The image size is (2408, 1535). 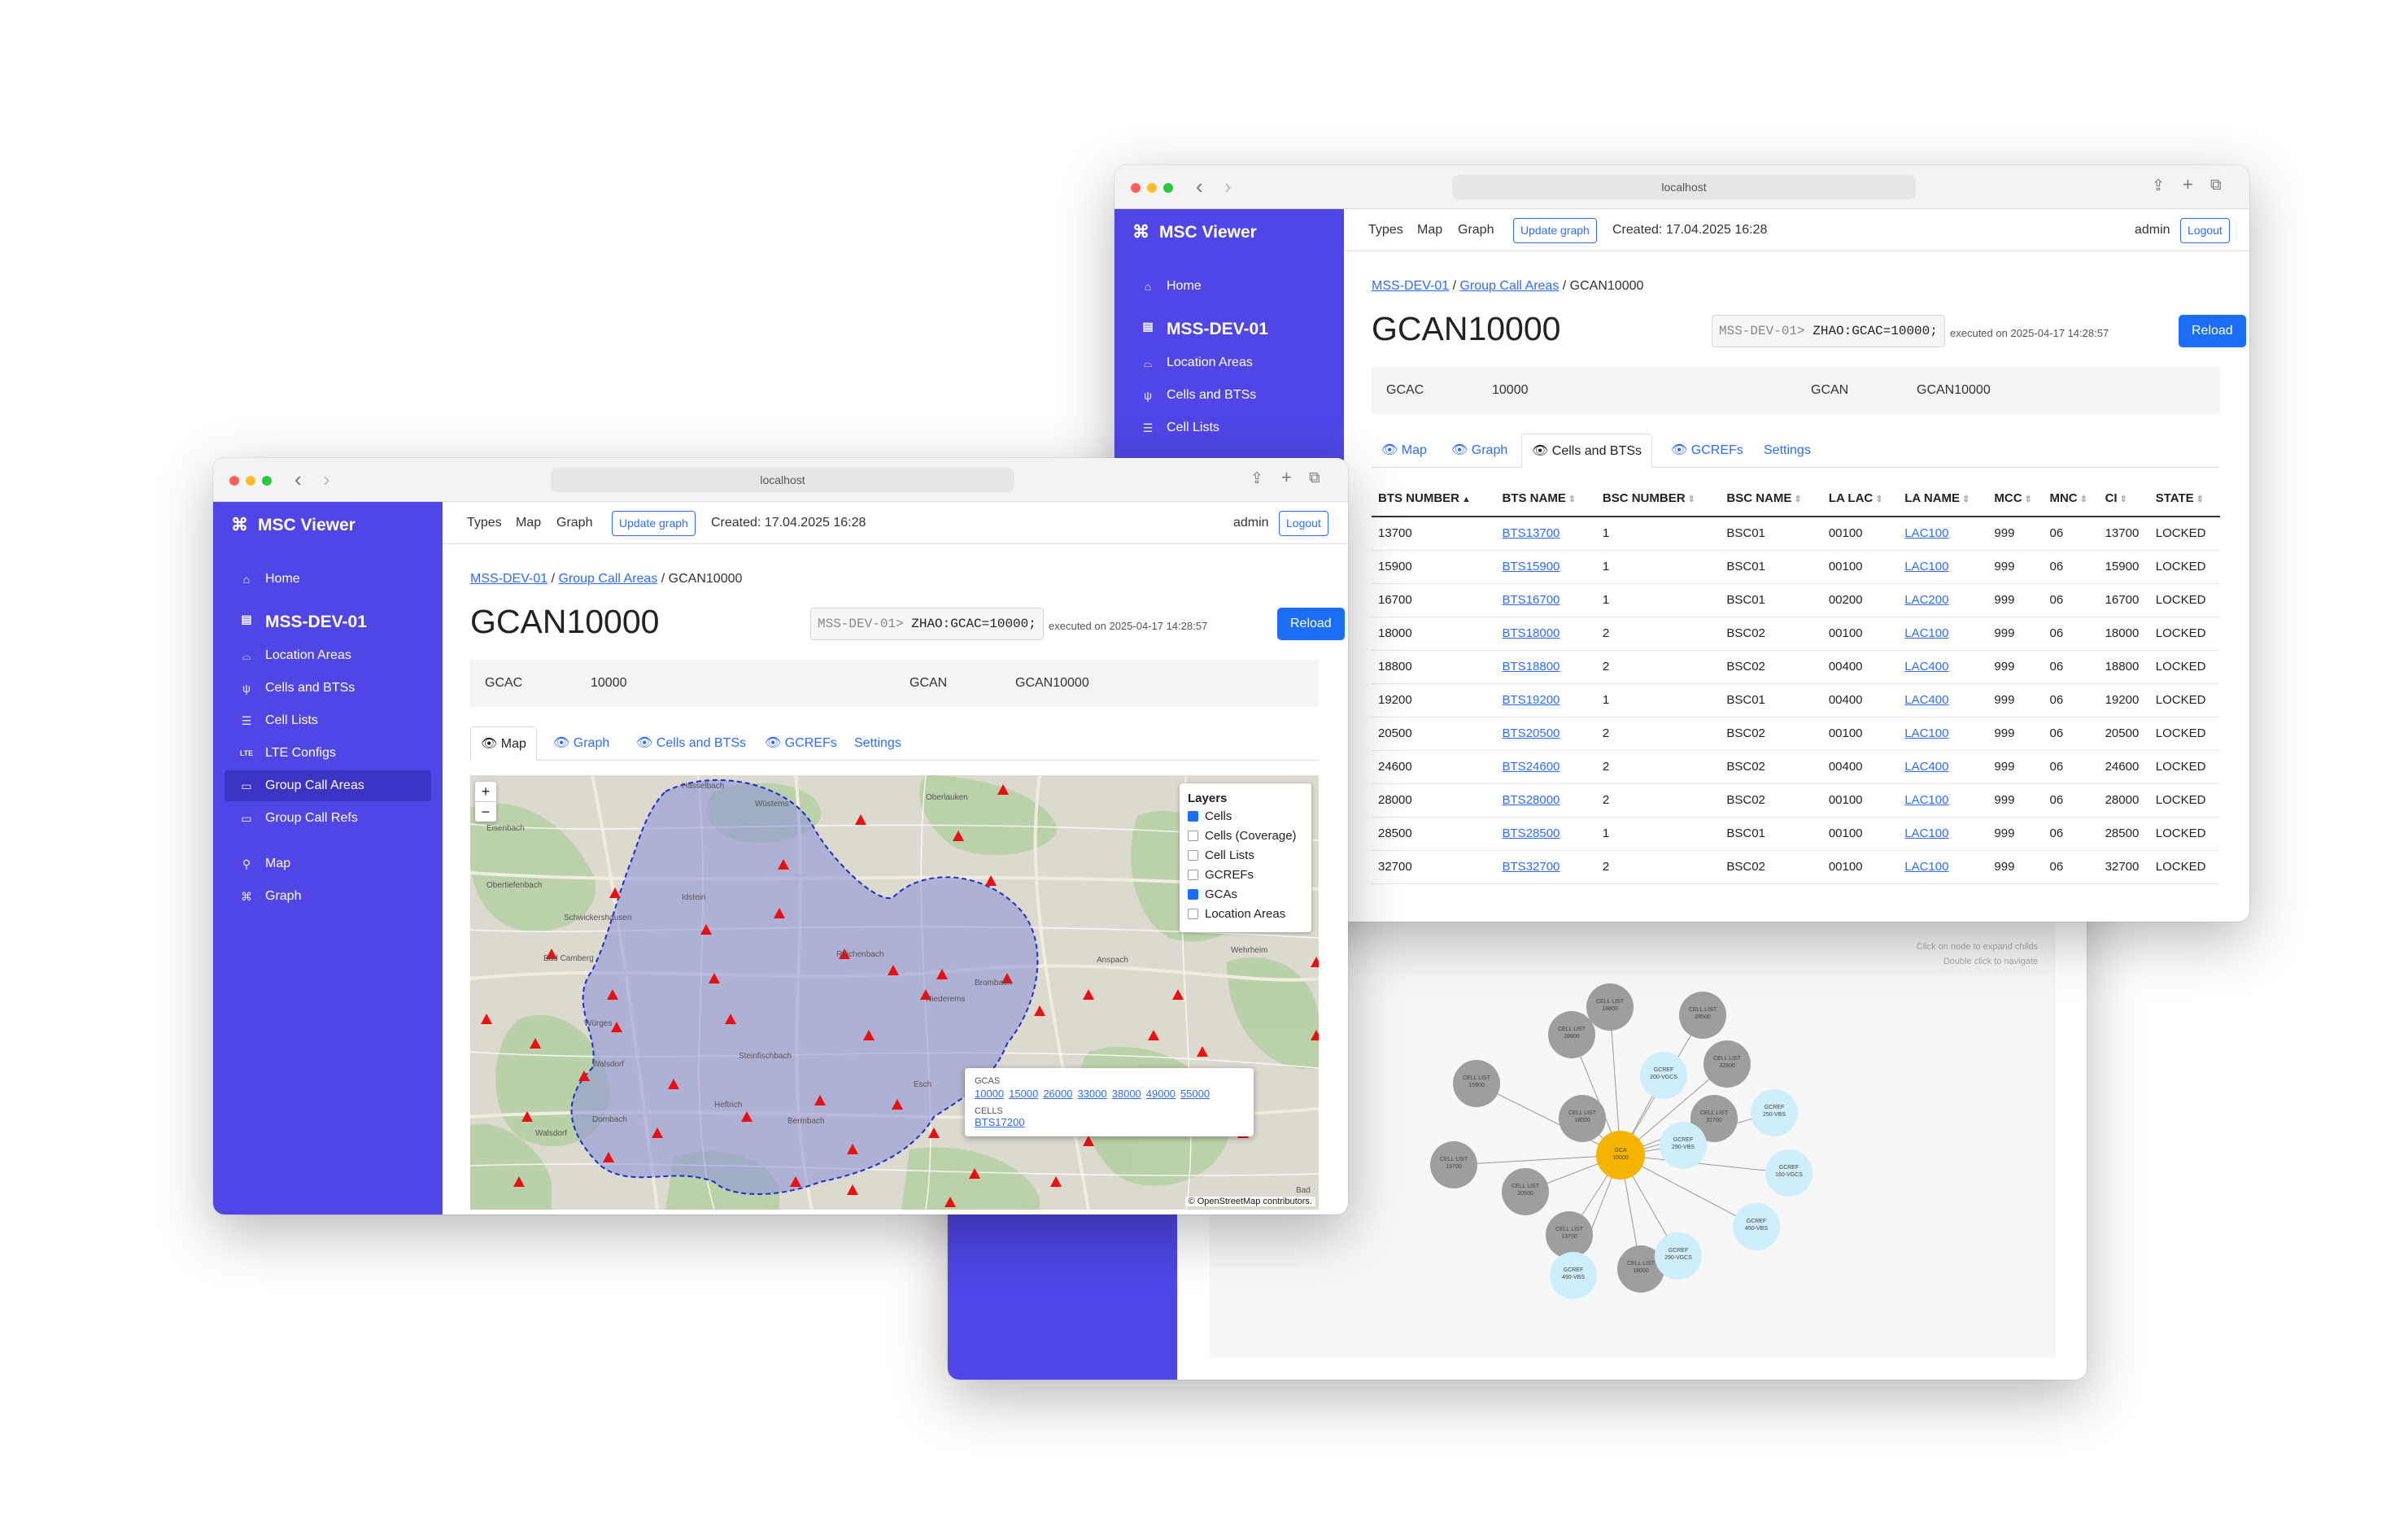 I want to click on layer-option: GCAs, so click(x=1245, y=895).